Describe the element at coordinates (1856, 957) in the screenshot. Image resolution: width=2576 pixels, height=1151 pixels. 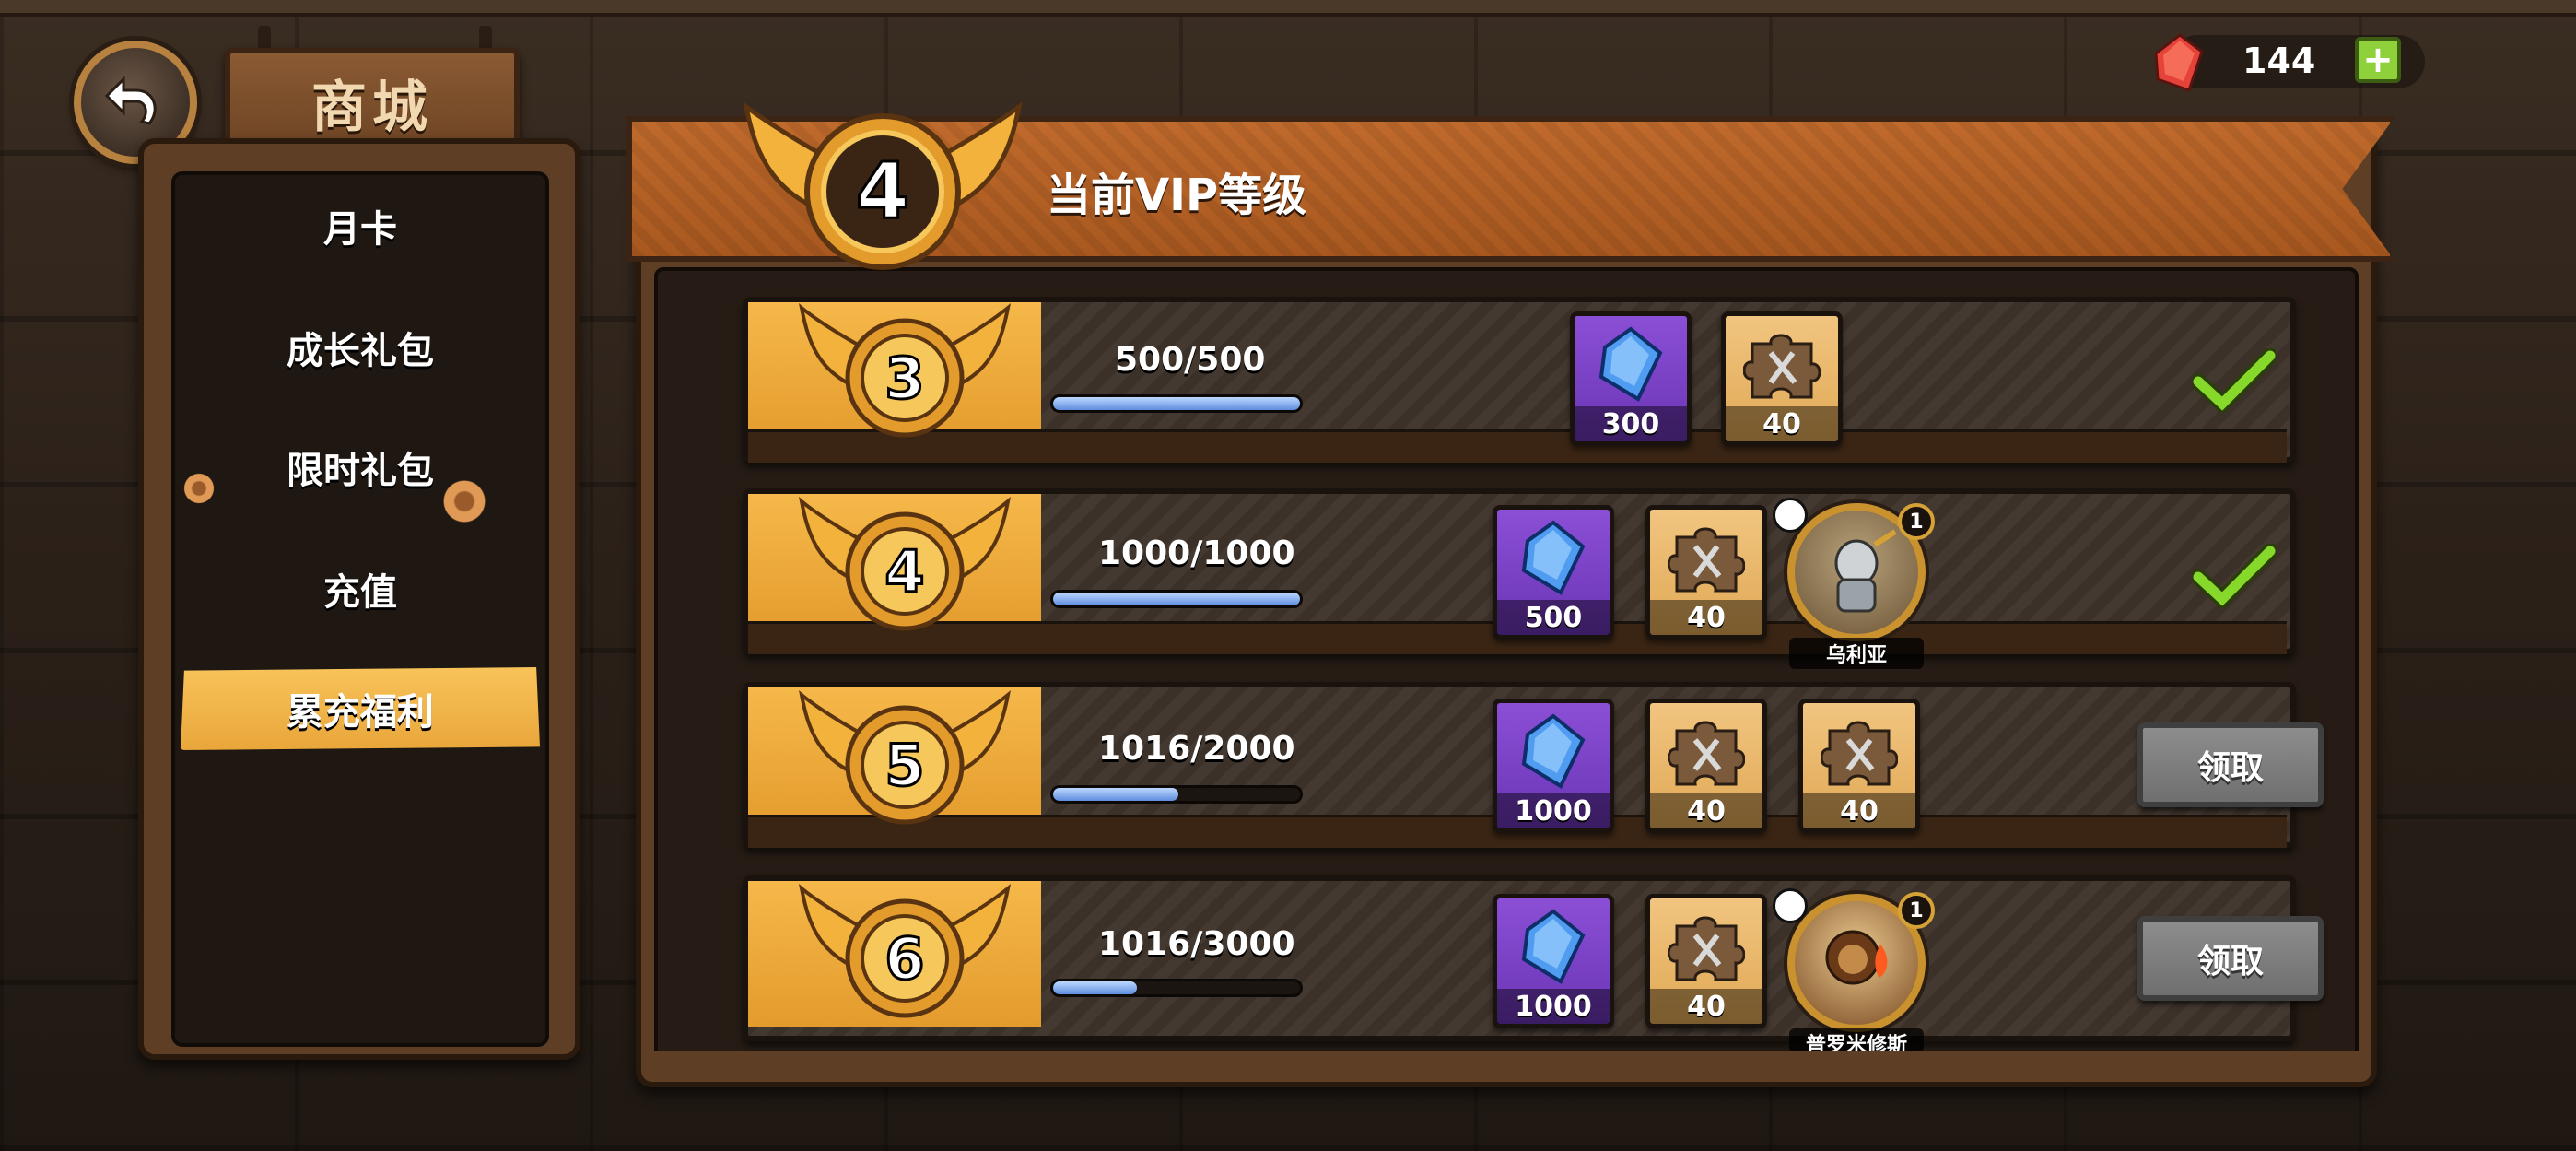
I see `lion-warrior-icon` at that location.